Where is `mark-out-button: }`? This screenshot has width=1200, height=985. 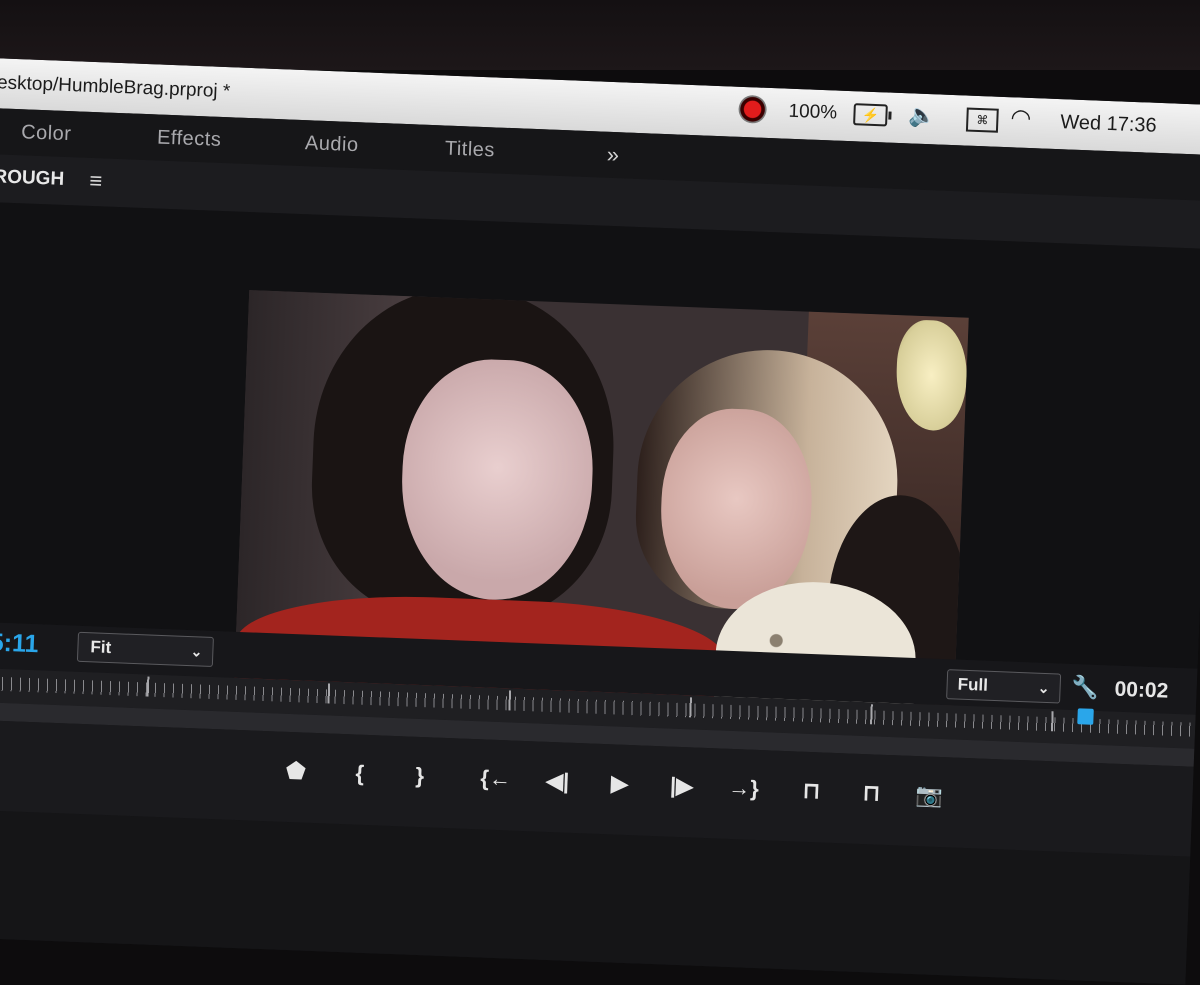
mark-out-button: } is located at coordinates (419, 775).